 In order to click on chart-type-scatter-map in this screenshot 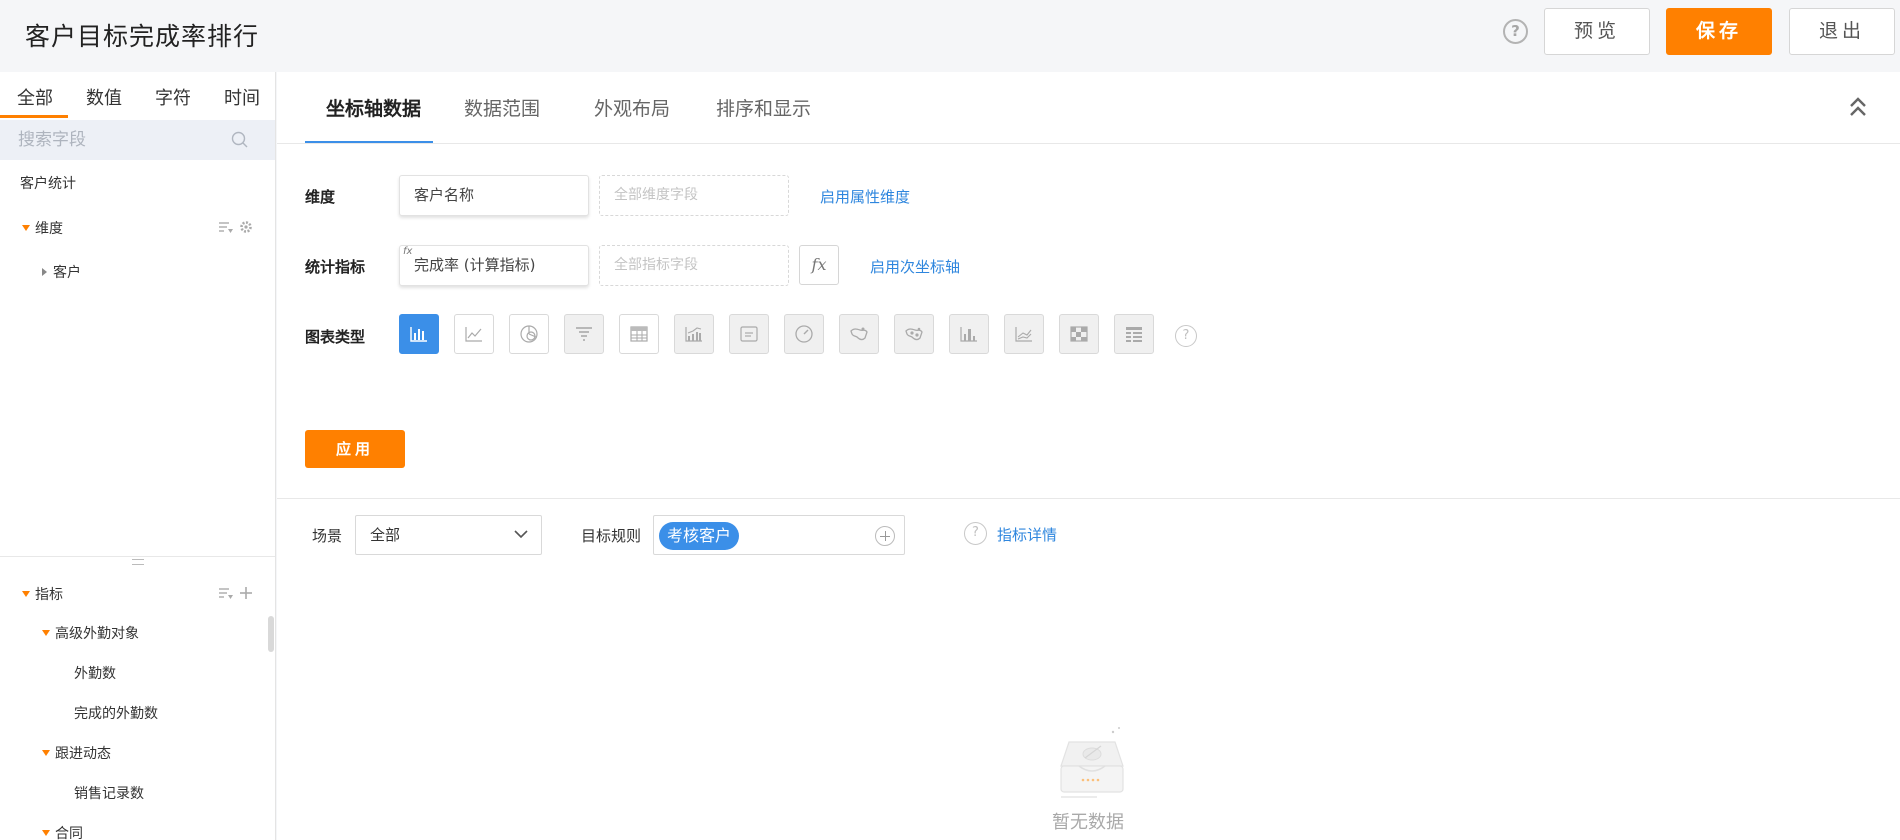, I will do `click(914, 334)`.